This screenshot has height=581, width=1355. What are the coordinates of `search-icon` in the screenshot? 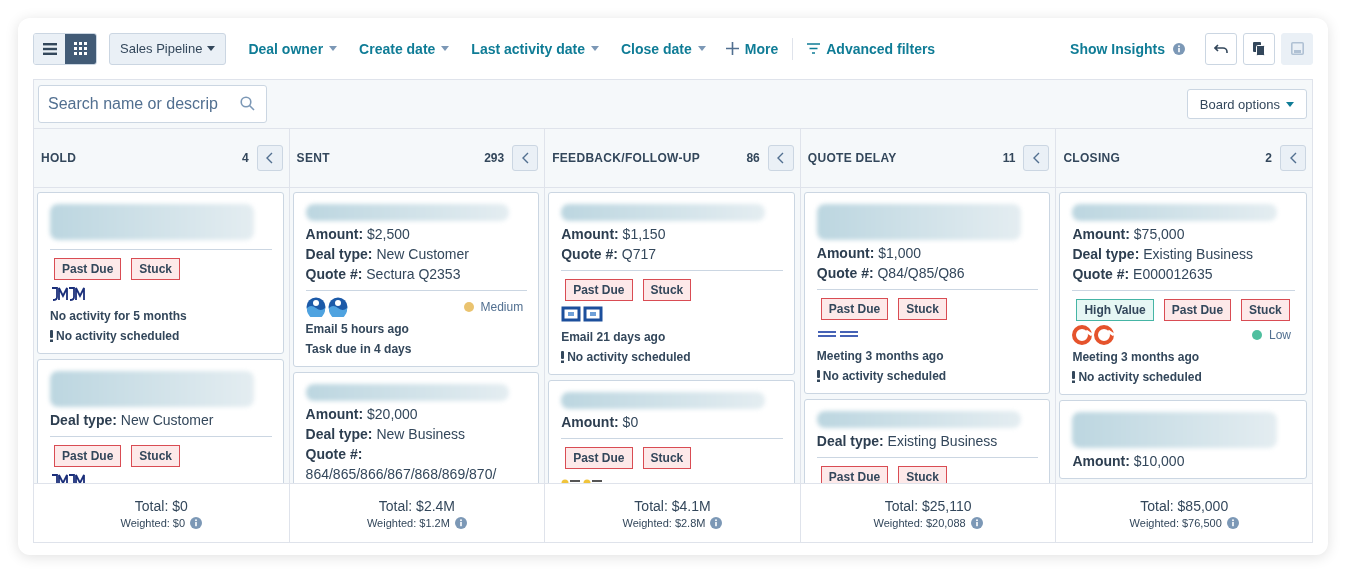 It's located at (247, 103).